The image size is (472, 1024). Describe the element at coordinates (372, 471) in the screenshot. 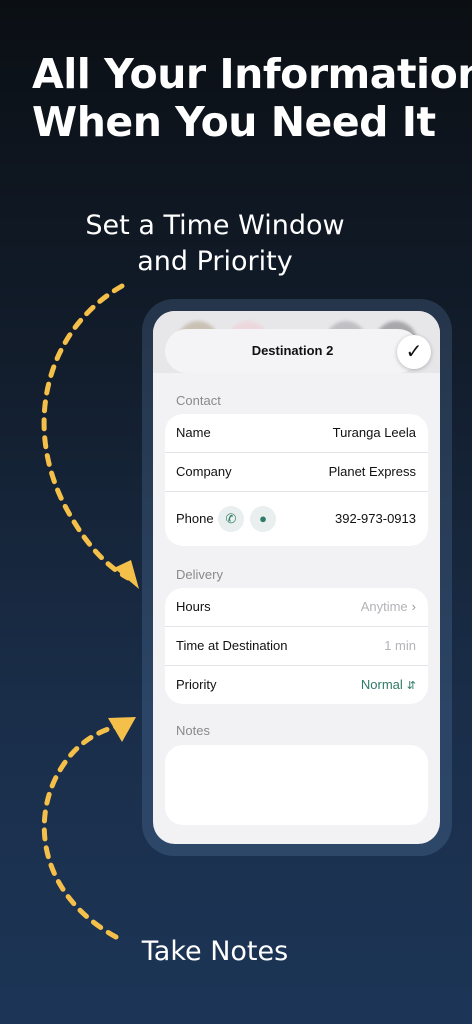

I see `row-value: Planet Express` at that location.